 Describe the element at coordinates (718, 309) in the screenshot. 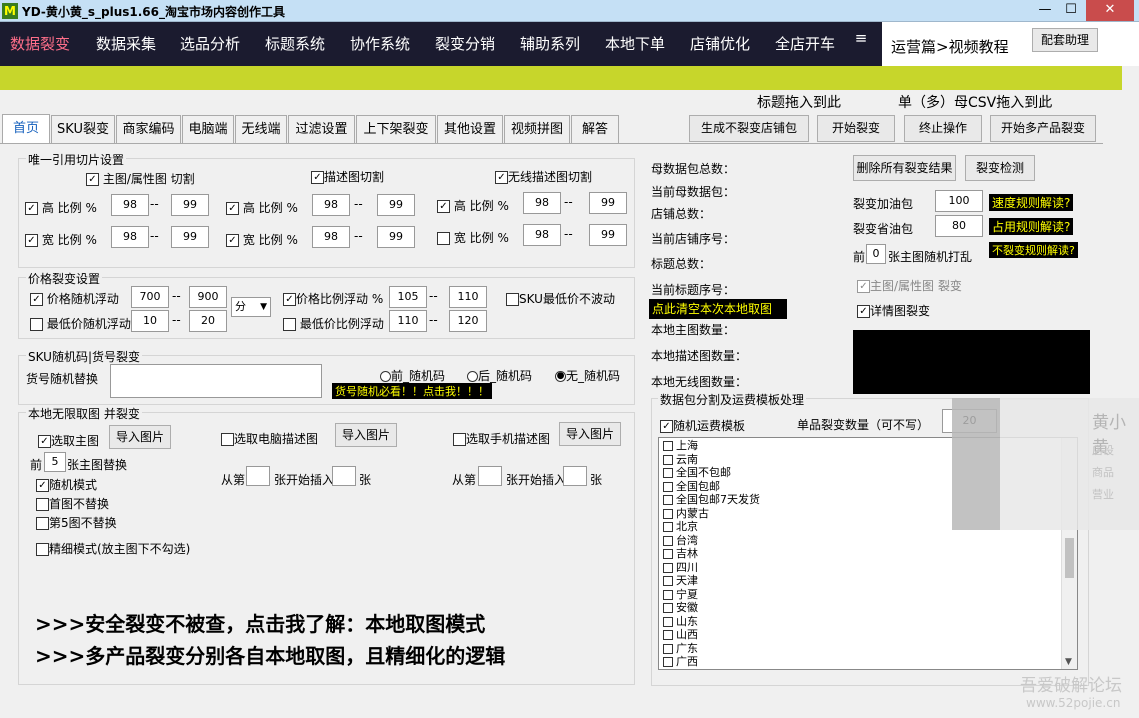

I see `clear-local-images-button: 点此清空本次本地取图` at that location.